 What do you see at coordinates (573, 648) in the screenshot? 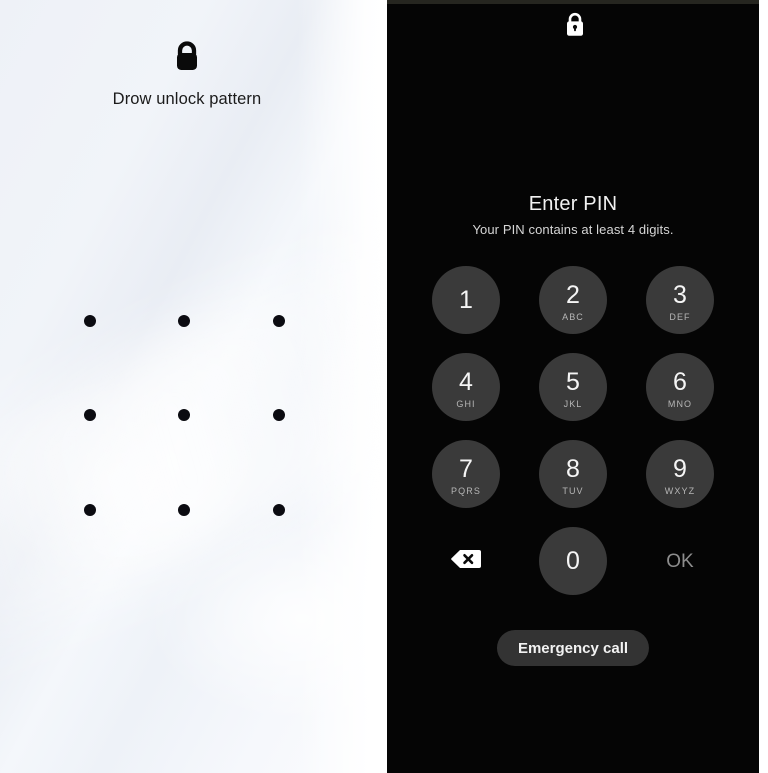
I see `emergency-call-button: Emergency call` at bounding box center [573, 648].